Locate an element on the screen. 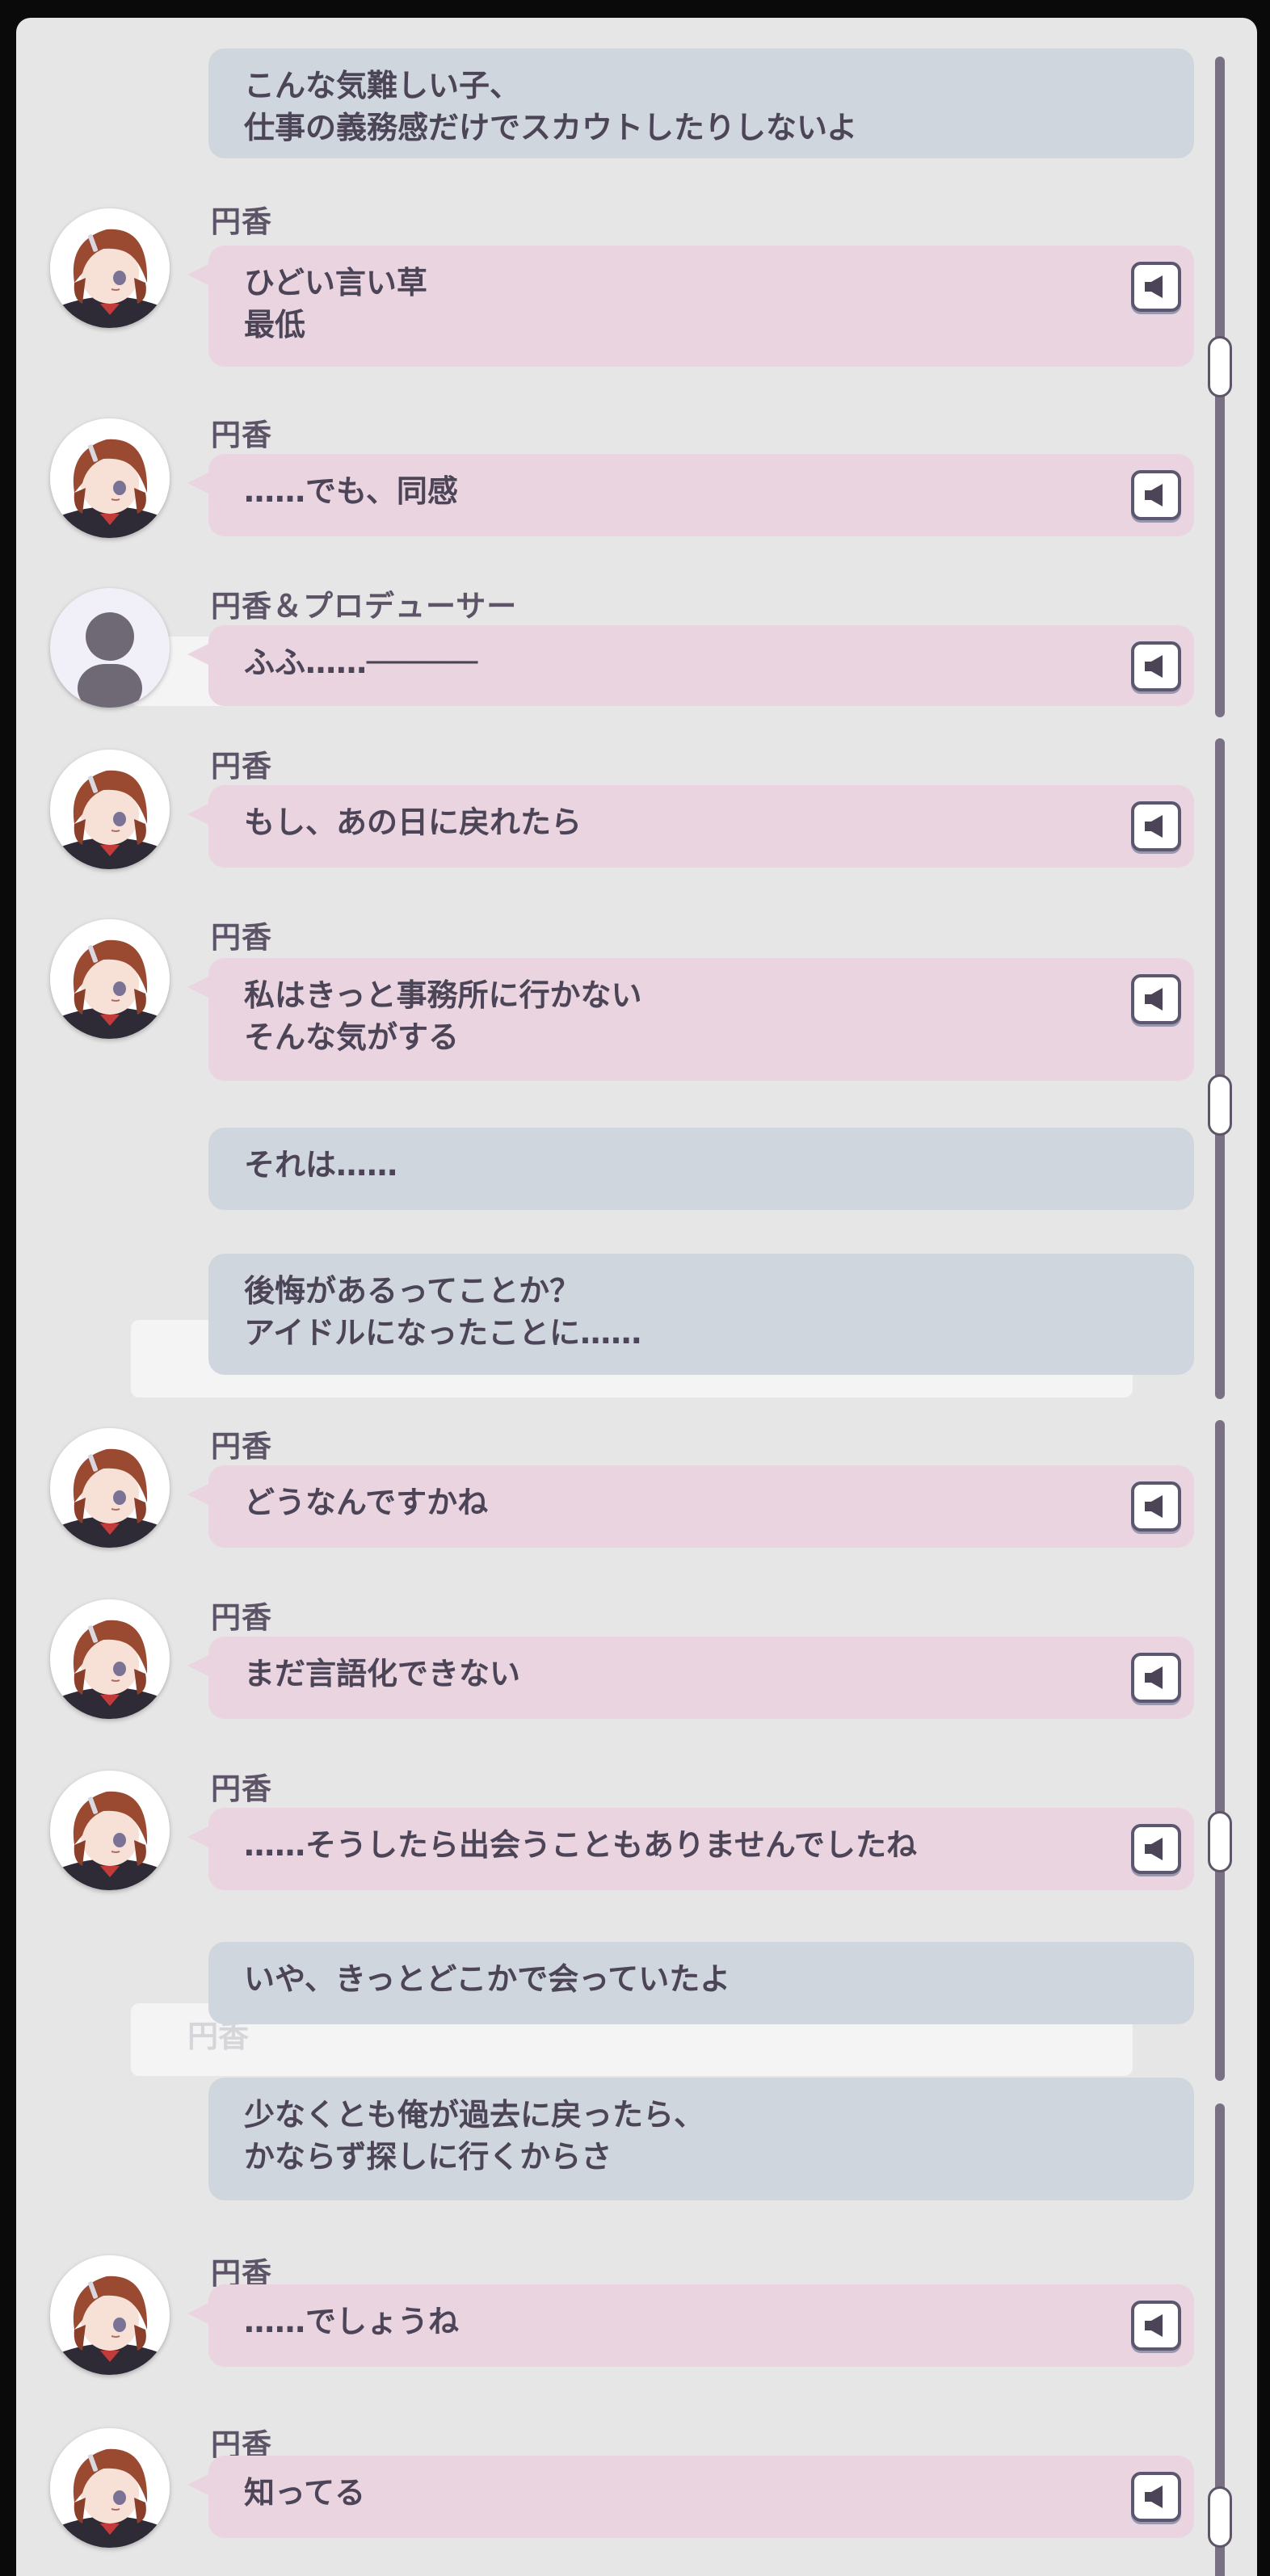 This screenshot has width=1270, height=2576. silhouette-icon is located at coordinates (110, 648).